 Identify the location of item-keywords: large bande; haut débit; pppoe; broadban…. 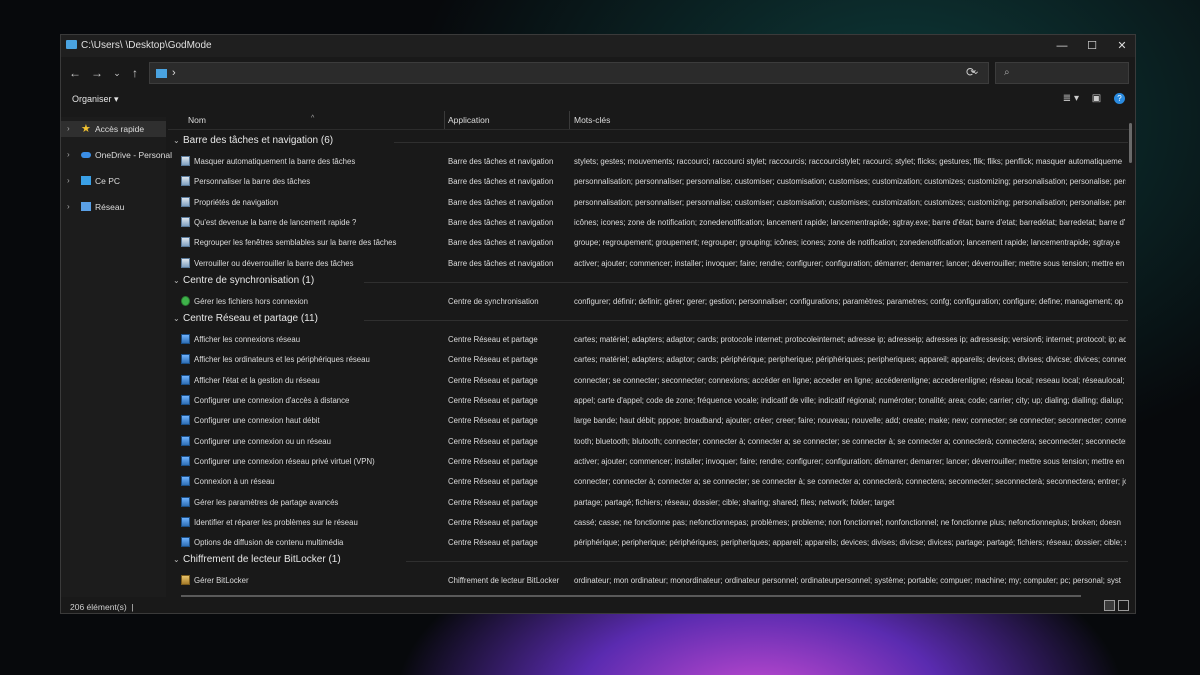
(850, 421).